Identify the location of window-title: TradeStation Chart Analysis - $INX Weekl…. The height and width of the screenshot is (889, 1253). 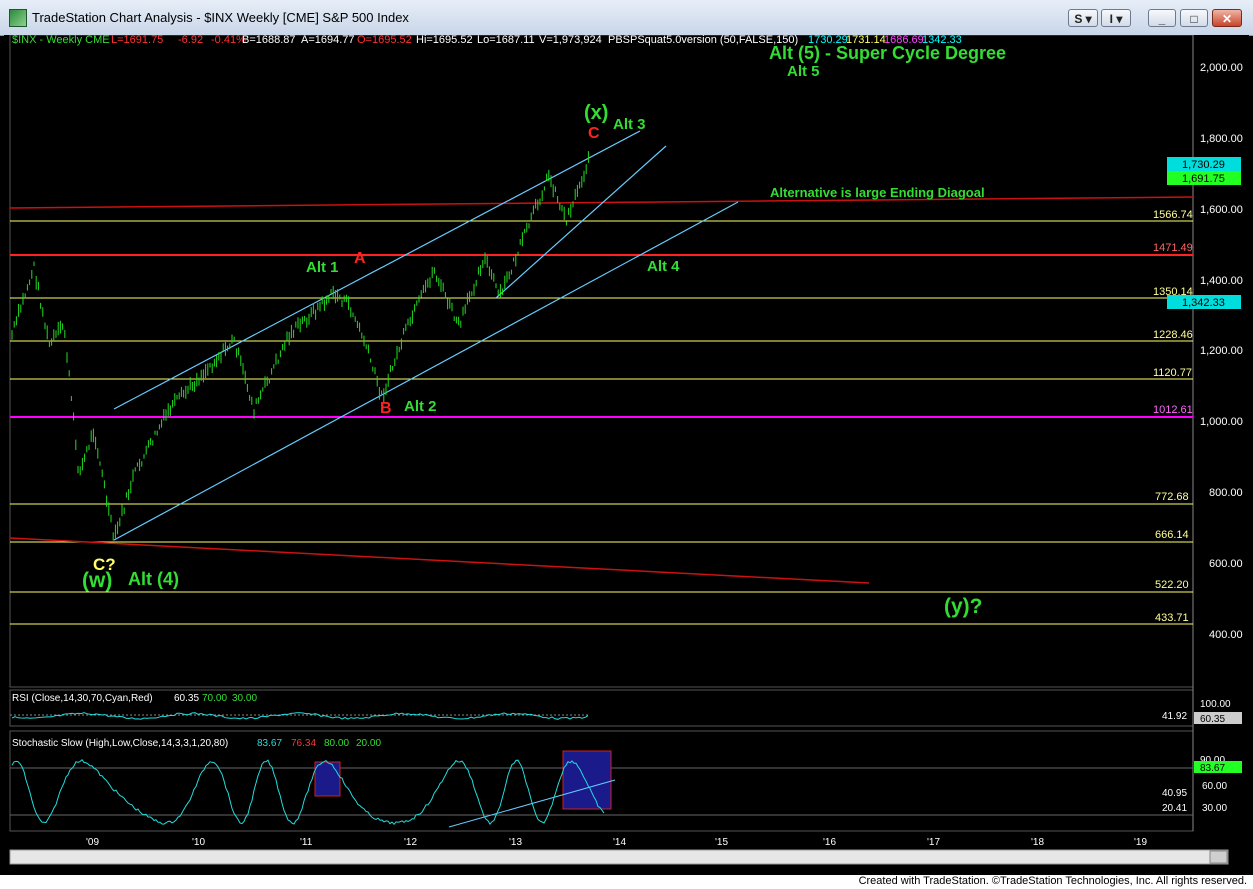
(220, 17).